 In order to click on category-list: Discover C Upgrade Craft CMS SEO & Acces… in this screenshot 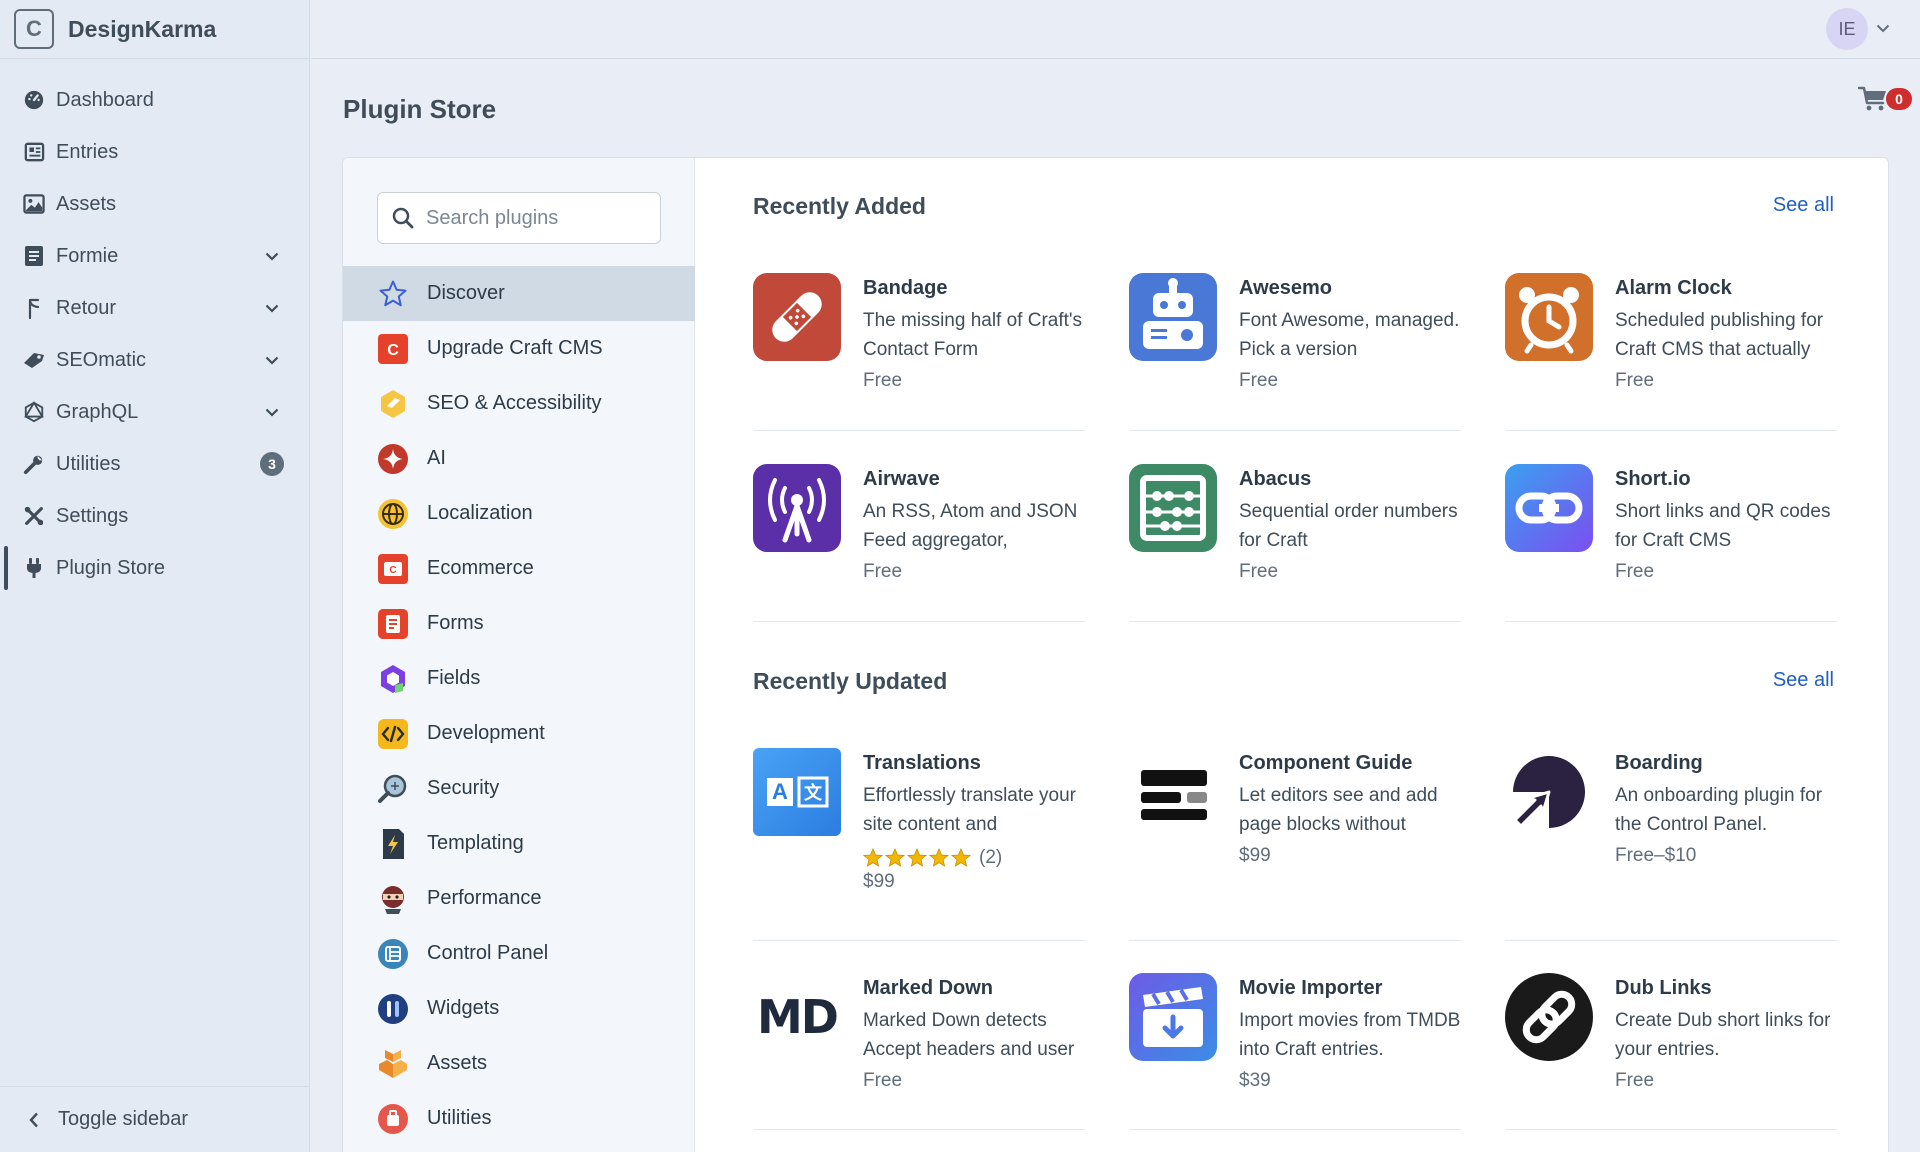, I will do `click(519, 706)`.